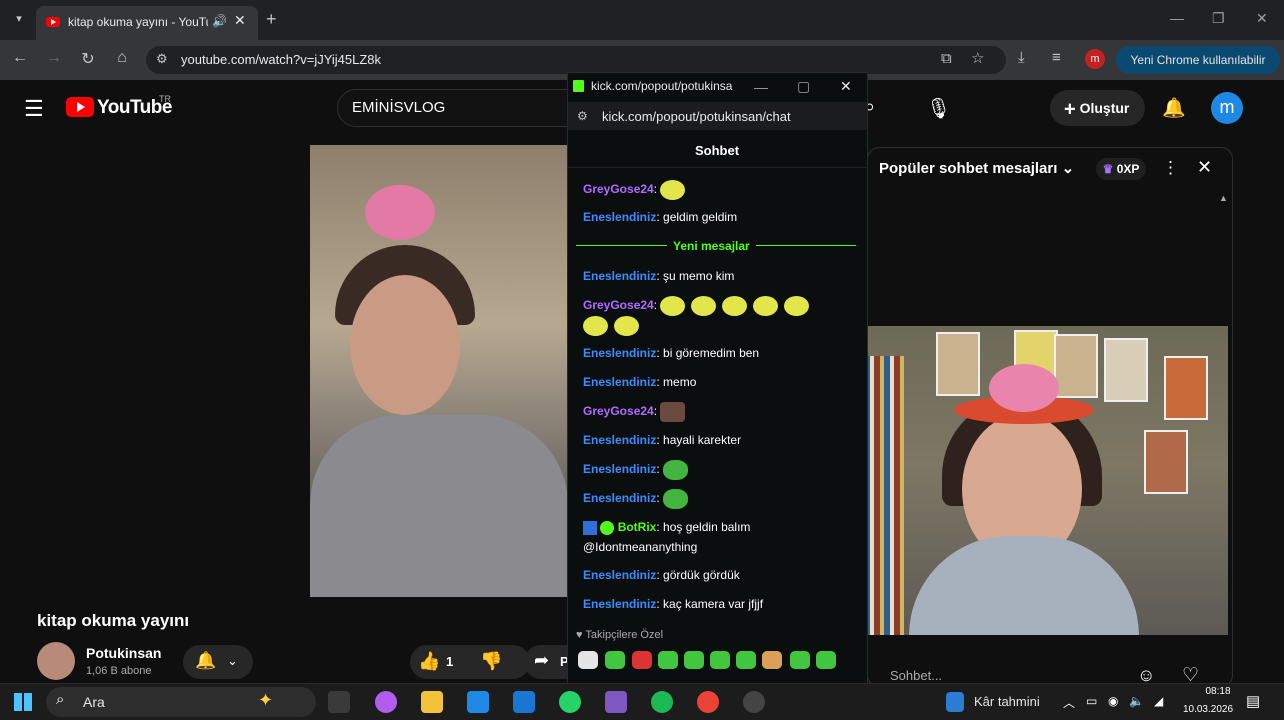 The height and width of the screenshot is (720, 1284). I want to click on share-button: ➦ P, so click(546, 662).